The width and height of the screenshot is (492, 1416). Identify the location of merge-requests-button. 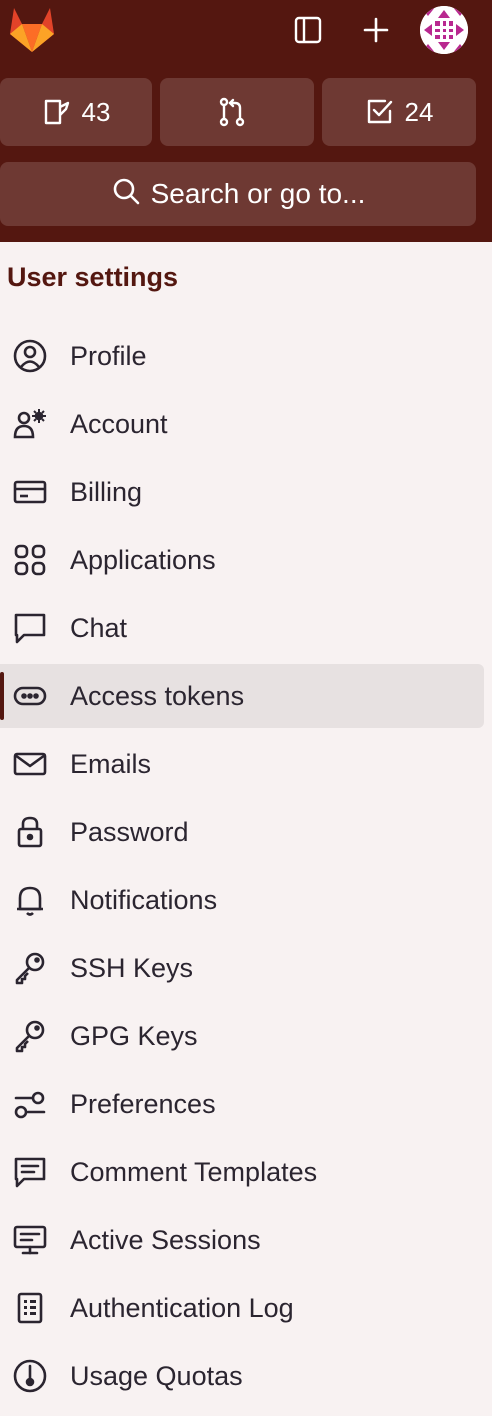
(237, 112).